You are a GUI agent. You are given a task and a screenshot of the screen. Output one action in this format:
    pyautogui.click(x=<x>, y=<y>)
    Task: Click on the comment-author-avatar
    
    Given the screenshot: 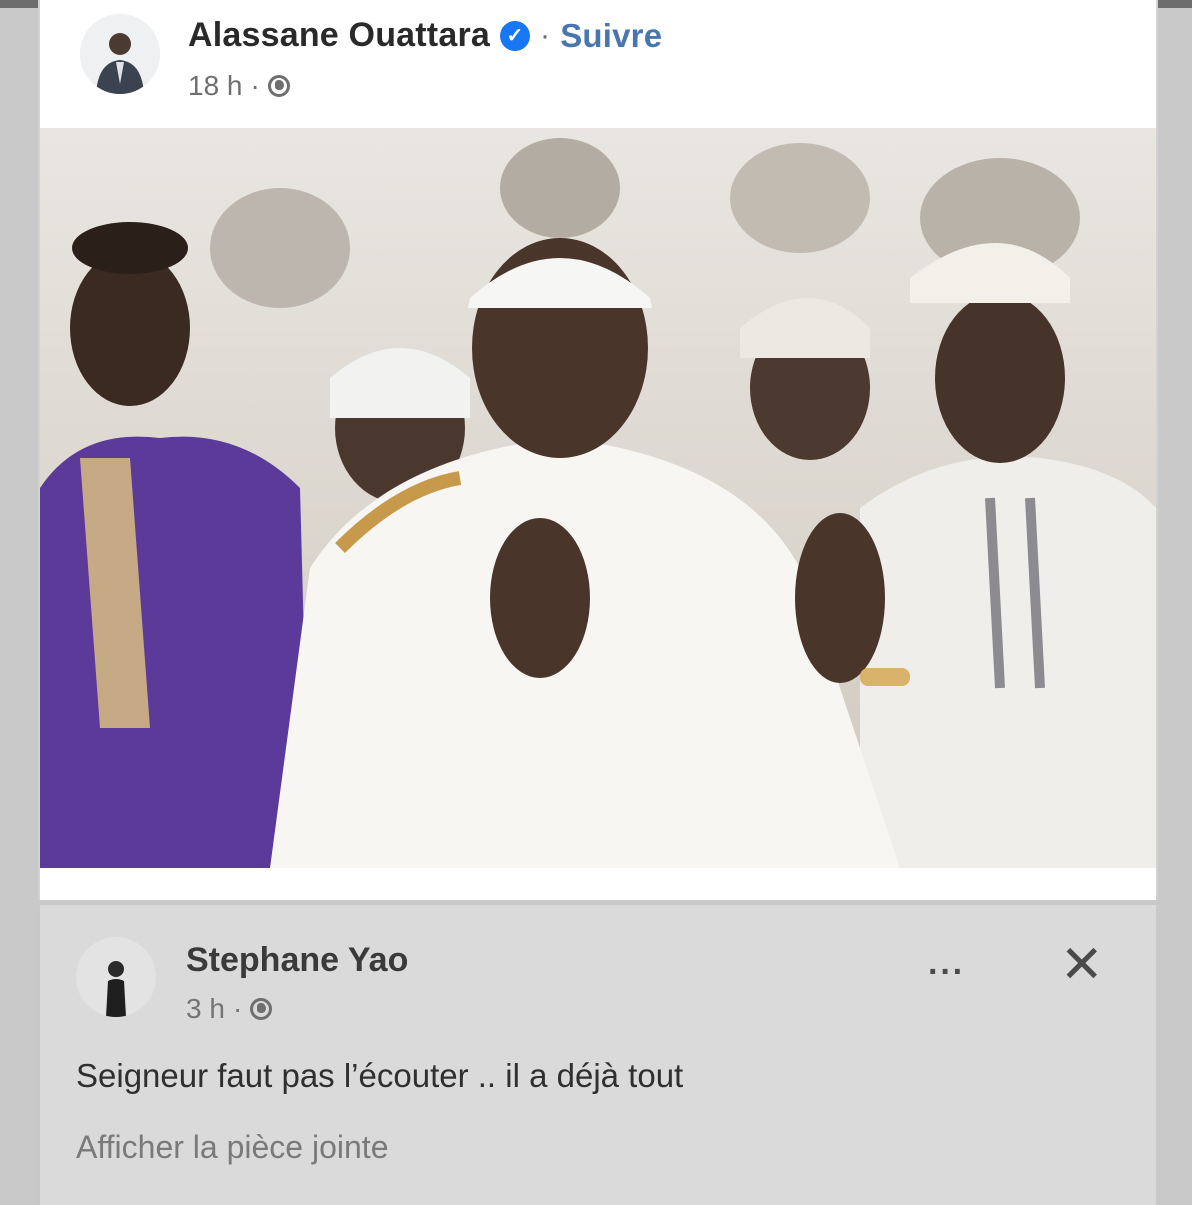 What is the action you would take?
    pyautogui.click(x=116, y=977)
    